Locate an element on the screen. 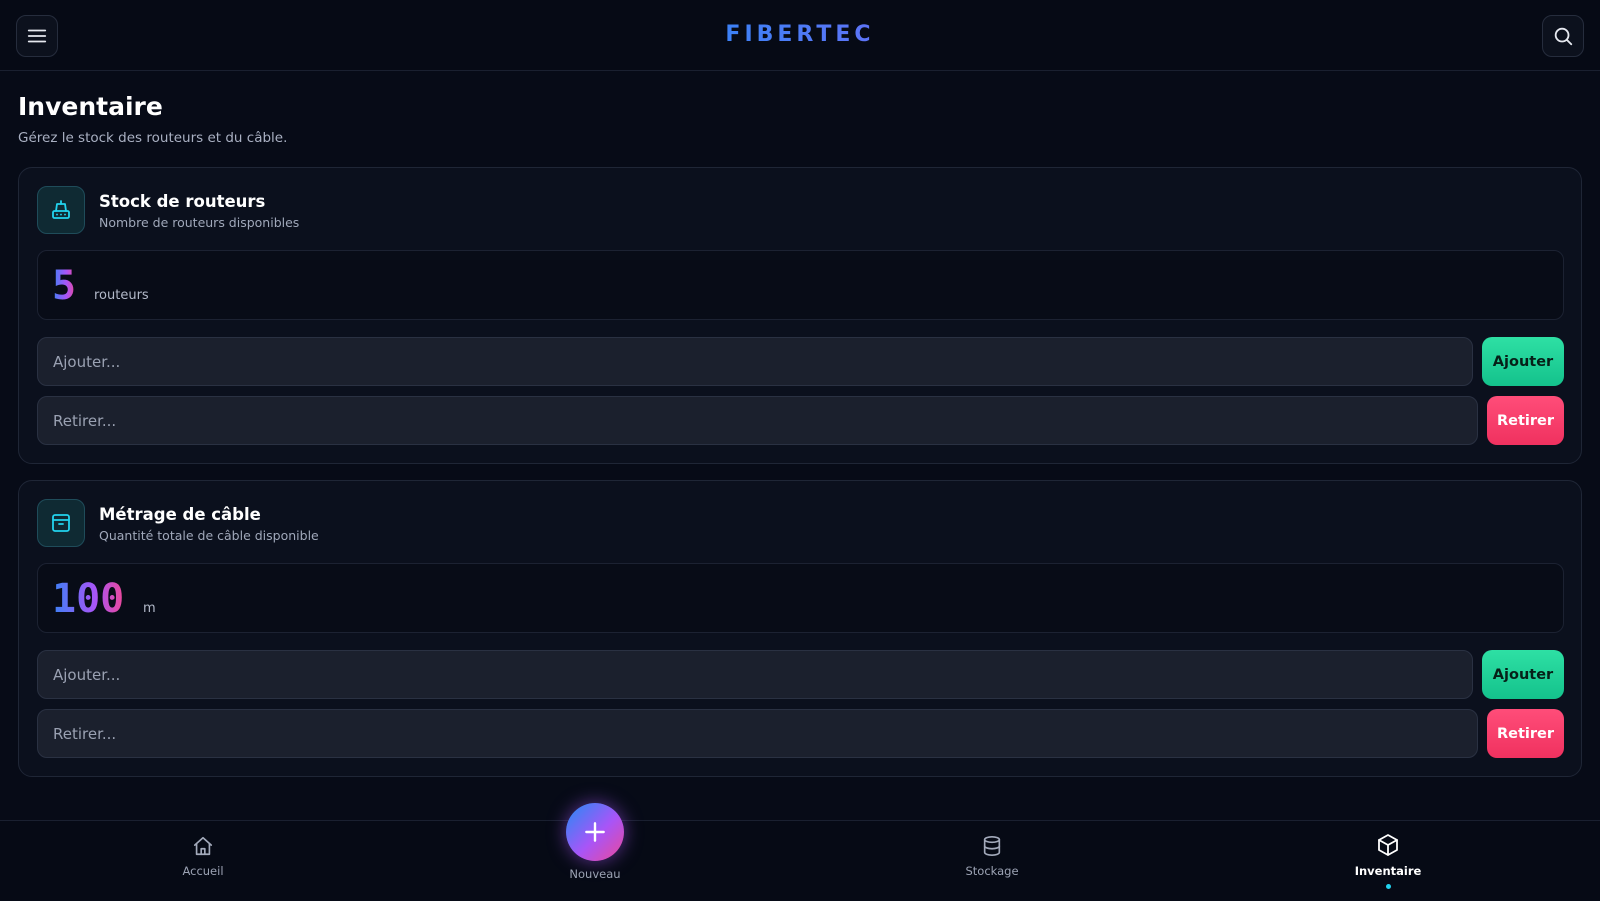 Image resolution: width=1600 pixels, height=901 pixels. plus-icon is located at coordinates (595, 832).